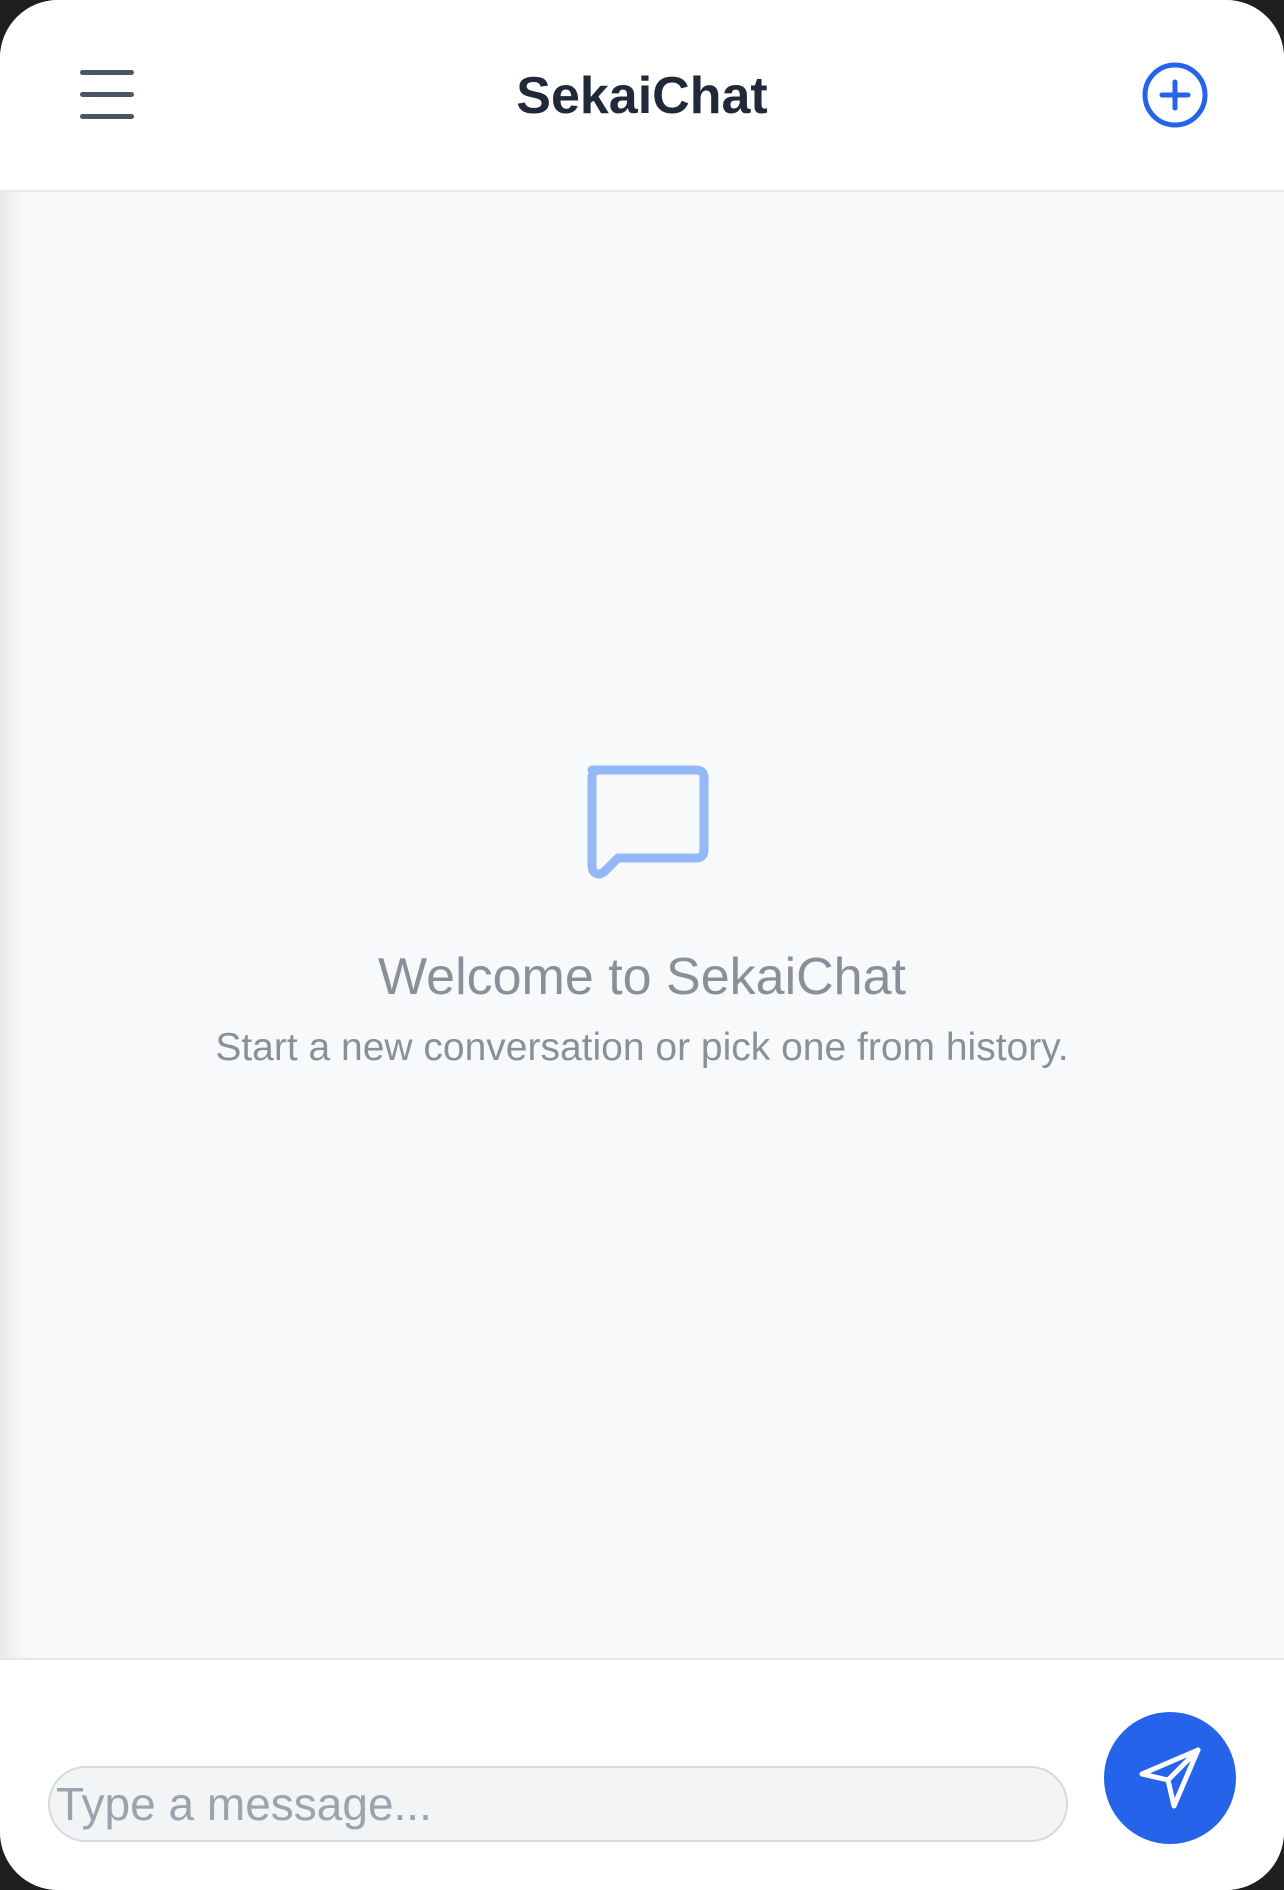 The height and width of the screenshot is (1890, 1284). I want to click on message-input, so click(558, 1804).